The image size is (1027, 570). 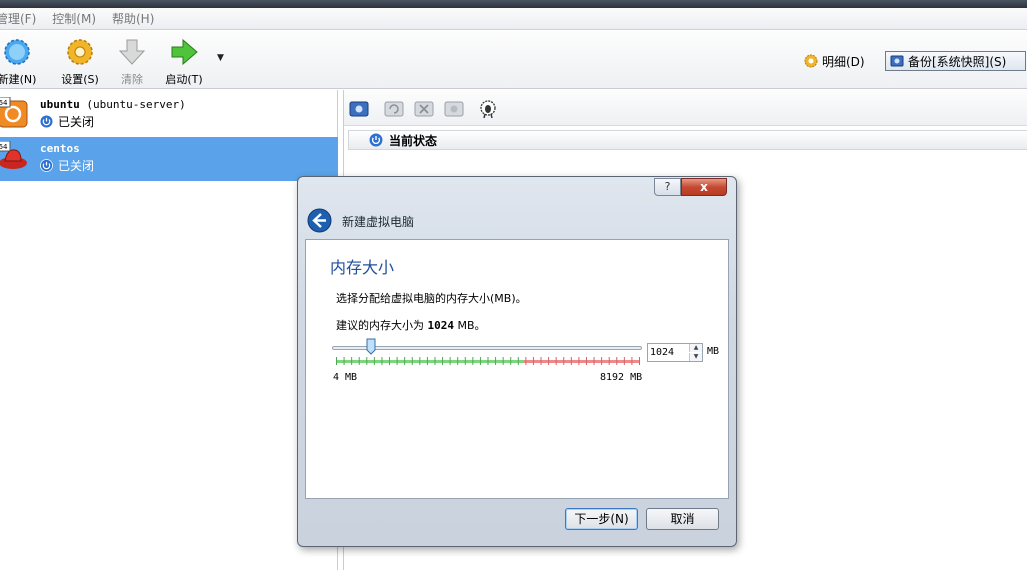 I want to click on memory-slider-handle, so click(x=371, y=346).